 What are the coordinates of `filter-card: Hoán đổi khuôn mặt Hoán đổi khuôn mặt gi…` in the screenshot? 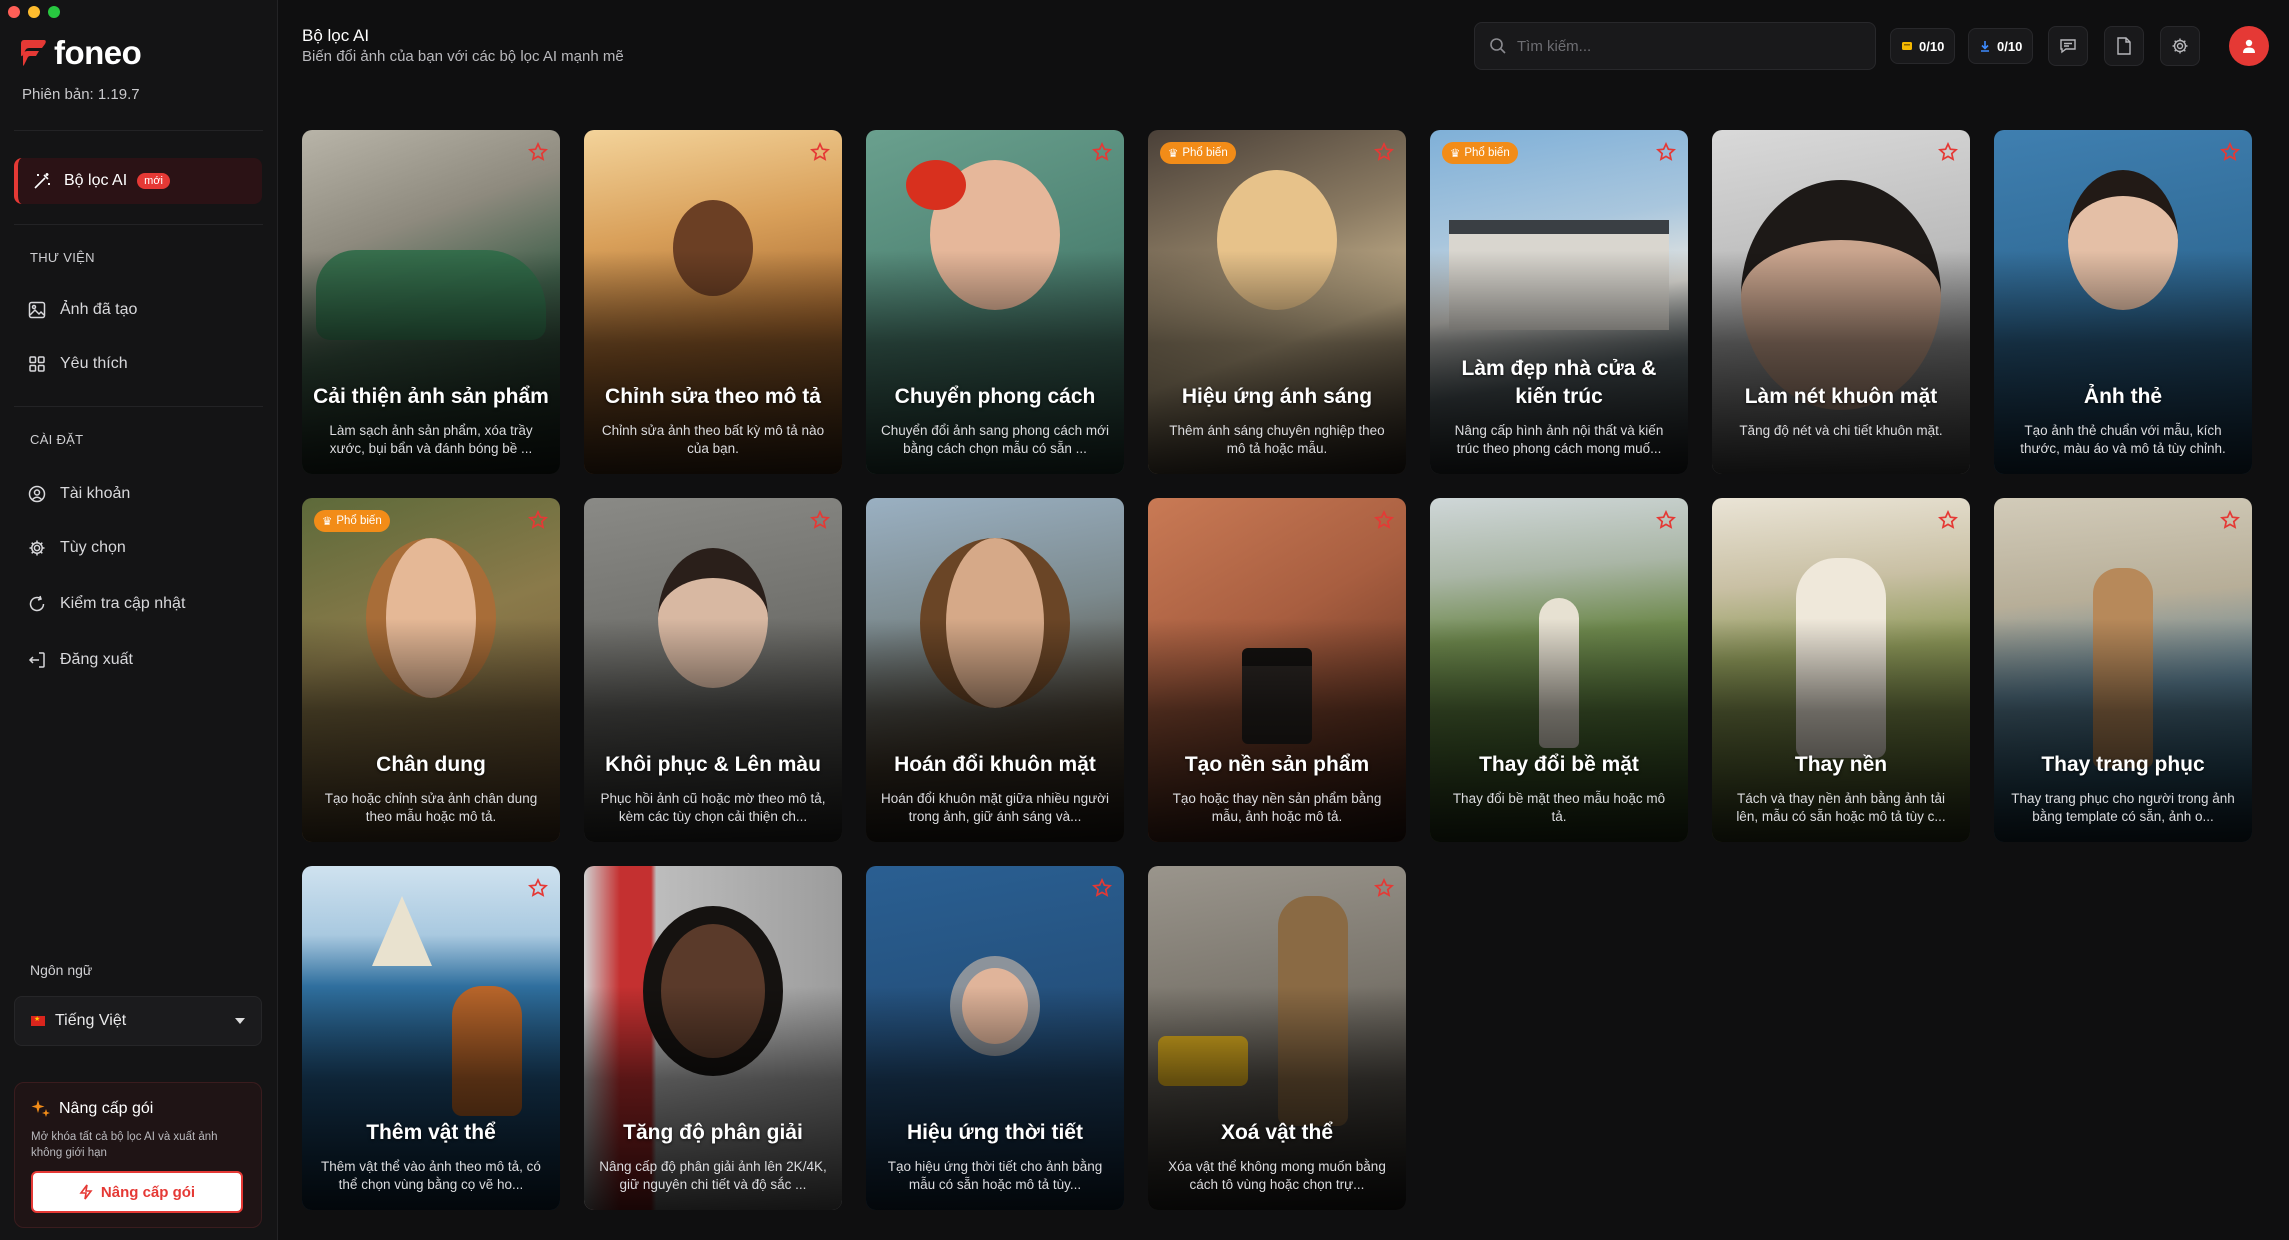 It's located at (995, 670).